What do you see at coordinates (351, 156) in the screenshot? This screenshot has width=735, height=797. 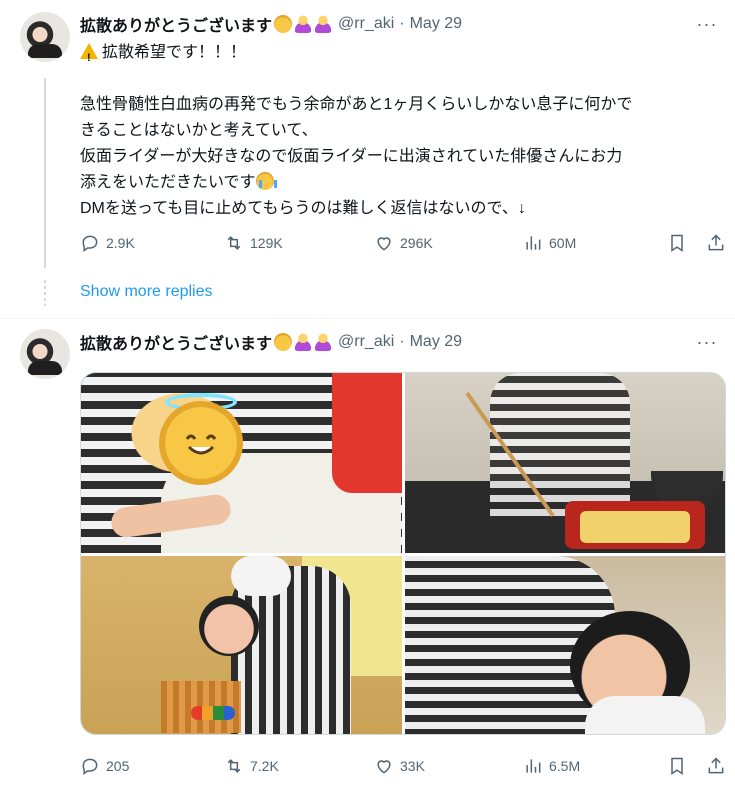 I see `tweet-text-line: 仮面ライダーが大好きなので仮面ライダーに出演されていた俳優さんにお力` at bounding box center [351, 156].